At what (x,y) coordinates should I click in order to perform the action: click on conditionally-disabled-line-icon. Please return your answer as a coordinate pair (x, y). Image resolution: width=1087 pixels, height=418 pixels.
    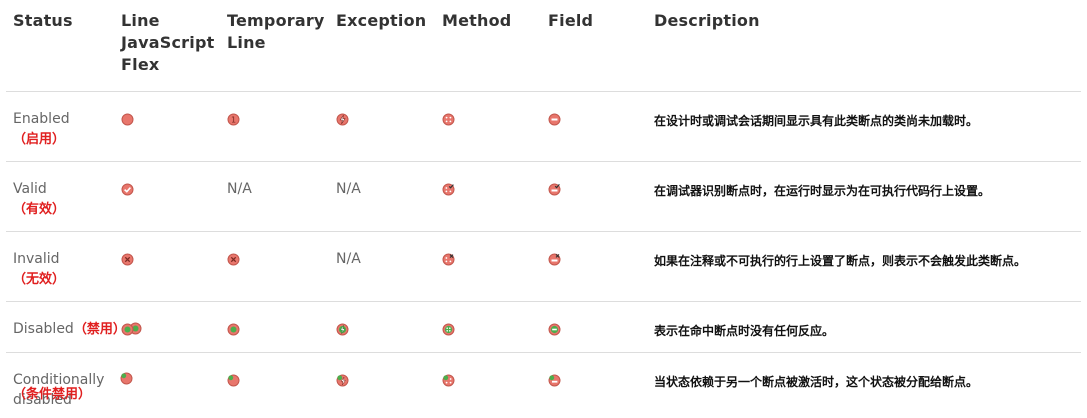
    Looking at the image, I should click on (126, 378).